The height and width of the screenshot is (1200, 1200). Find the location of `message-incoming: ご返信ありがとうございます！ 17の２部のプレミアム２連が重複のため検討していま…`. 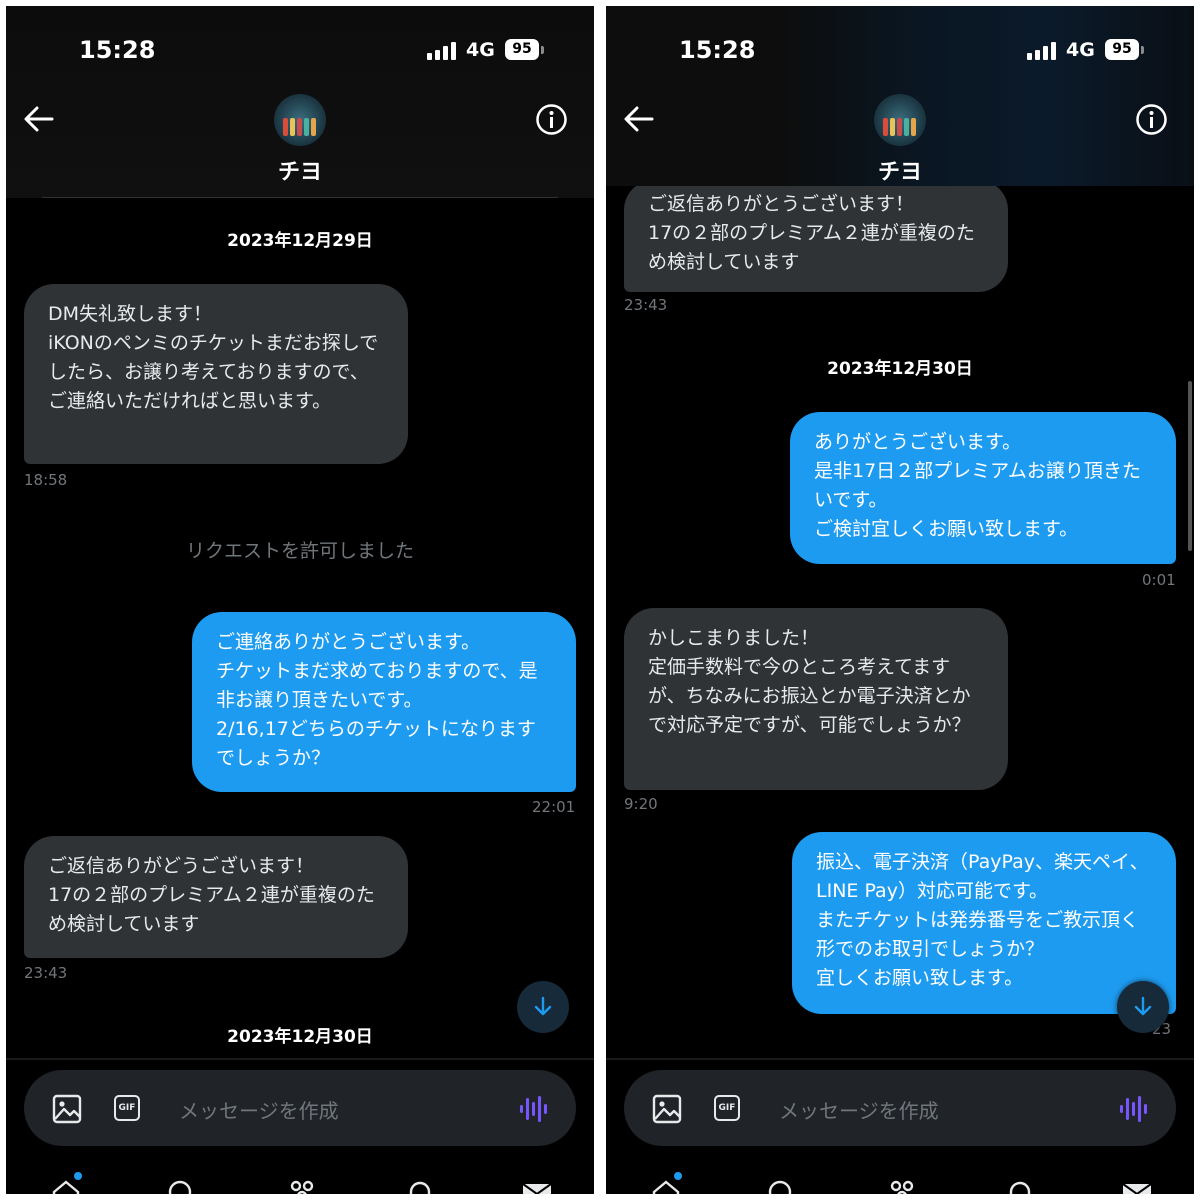

message-incoming: ご返信ありがとうございます！ 17の２部のプレミアム２連が重複のため検討していま… is located at coordinates (816, 236).